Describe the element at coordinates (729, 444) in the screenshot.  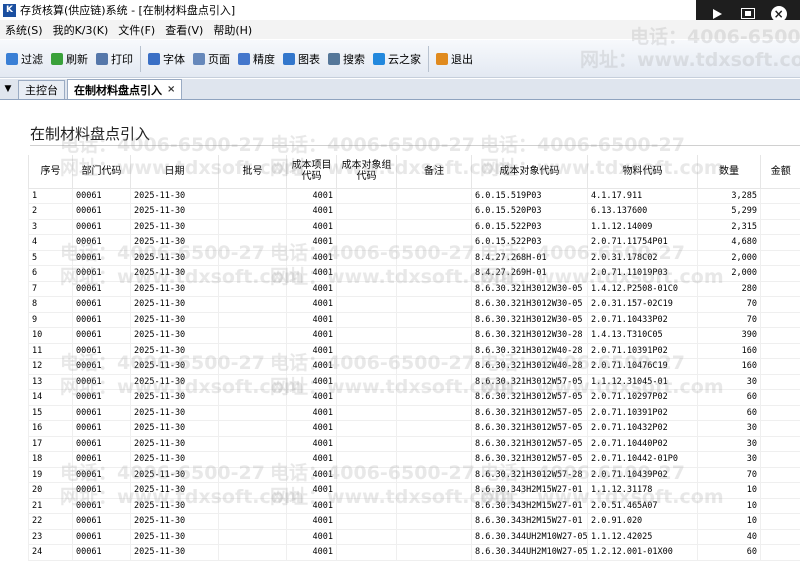
I see `table-cell: 30` at that location.